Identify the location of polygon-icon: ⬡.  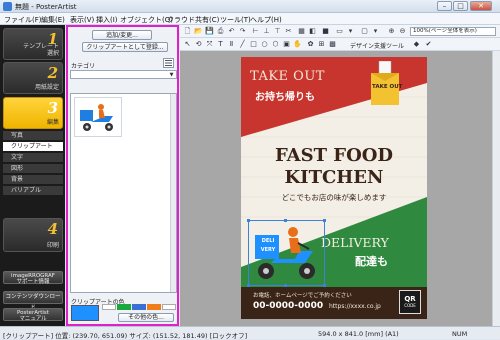
(275, 44).